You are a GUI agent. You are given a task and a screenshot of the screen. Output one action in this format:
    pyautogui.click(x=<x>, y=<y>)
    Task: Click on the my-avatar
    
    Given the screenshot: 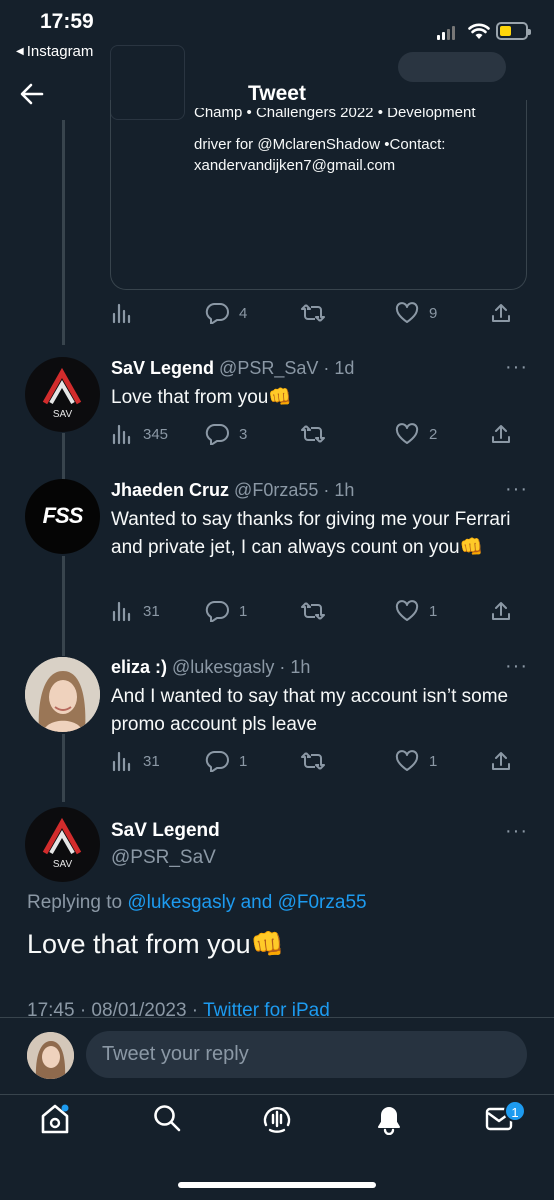 What is the action you would take?
    pyautogui.click(x=50, y=1055)
    